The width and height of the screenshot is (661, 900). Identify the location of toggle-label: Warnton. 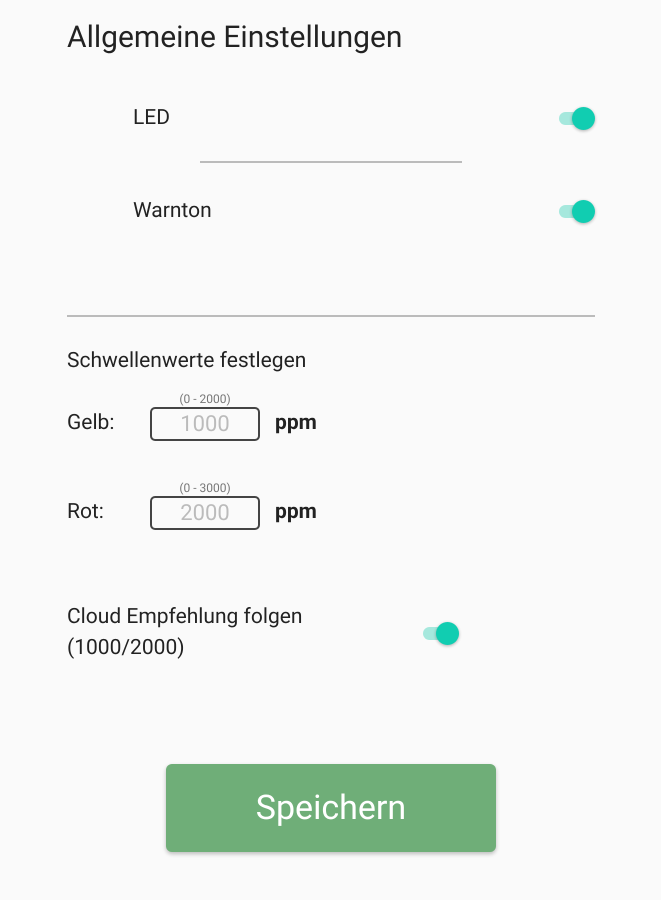
(172, 211).